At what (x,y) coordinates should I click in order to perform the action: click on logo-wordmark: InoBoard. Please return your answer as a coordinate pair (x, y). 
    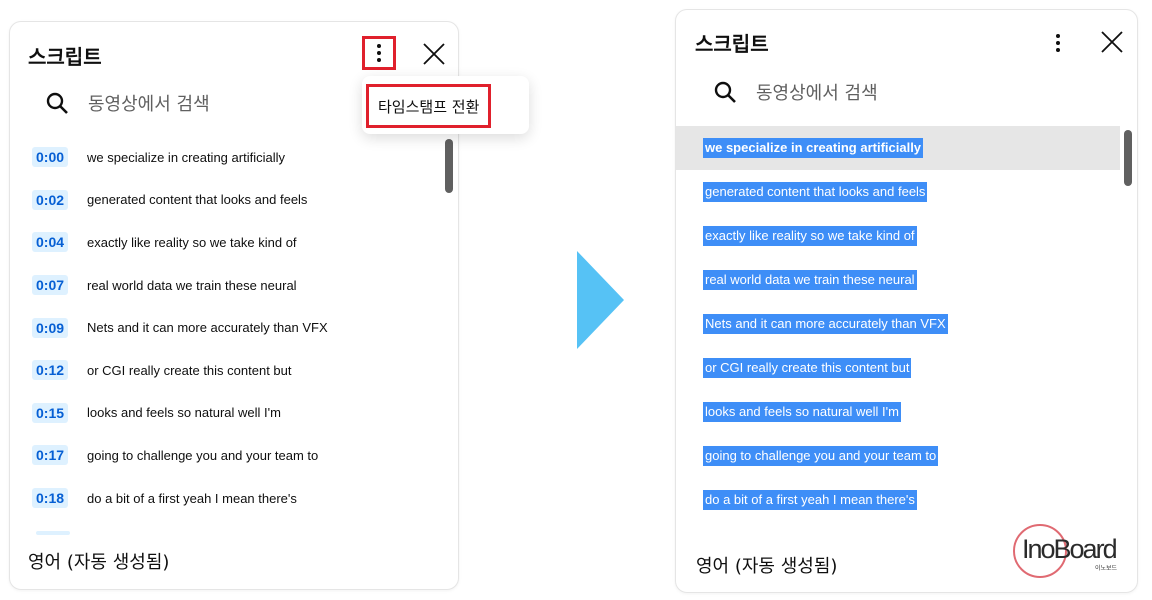
    Looking at the image, I should click on (1070, 549).